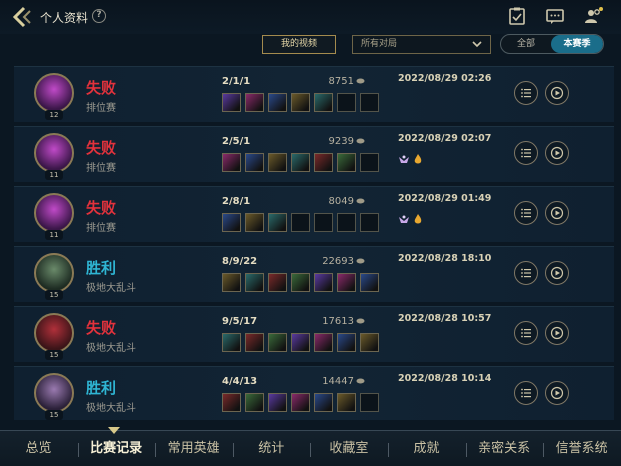 Image resolution: width=621 pixels, height=466 pixels. What do you see at coordinates (236, 141) in the screenshot?
I see `match-kda: 2/5/1` at bounding box center [236, 141].